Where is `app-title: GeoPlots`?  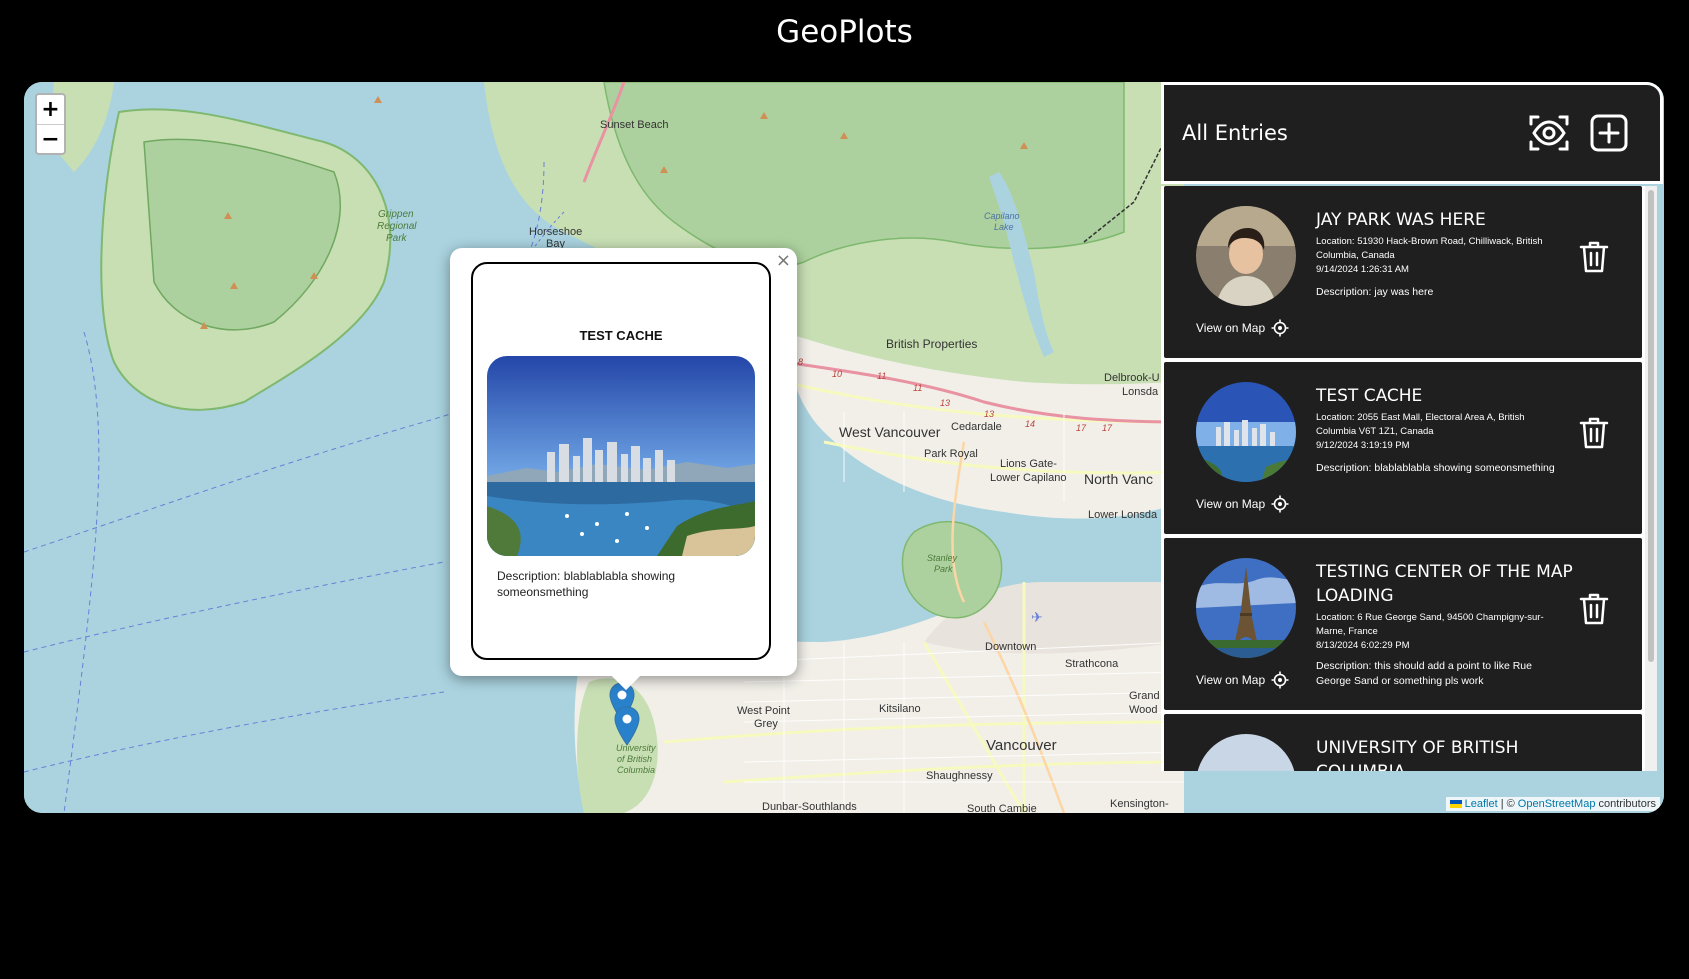
app-title: GeoPlots is located at coordinates (844, 32).